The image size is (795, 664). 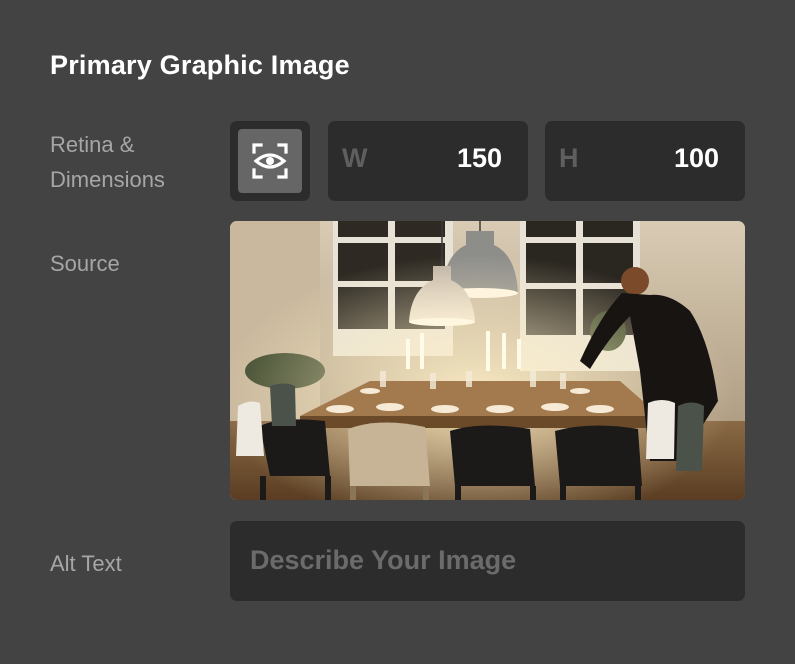 What do you see at coordinates (645, 161) in the screenshot?
I see `height-field: H 100` at bounding box center [645, 161].